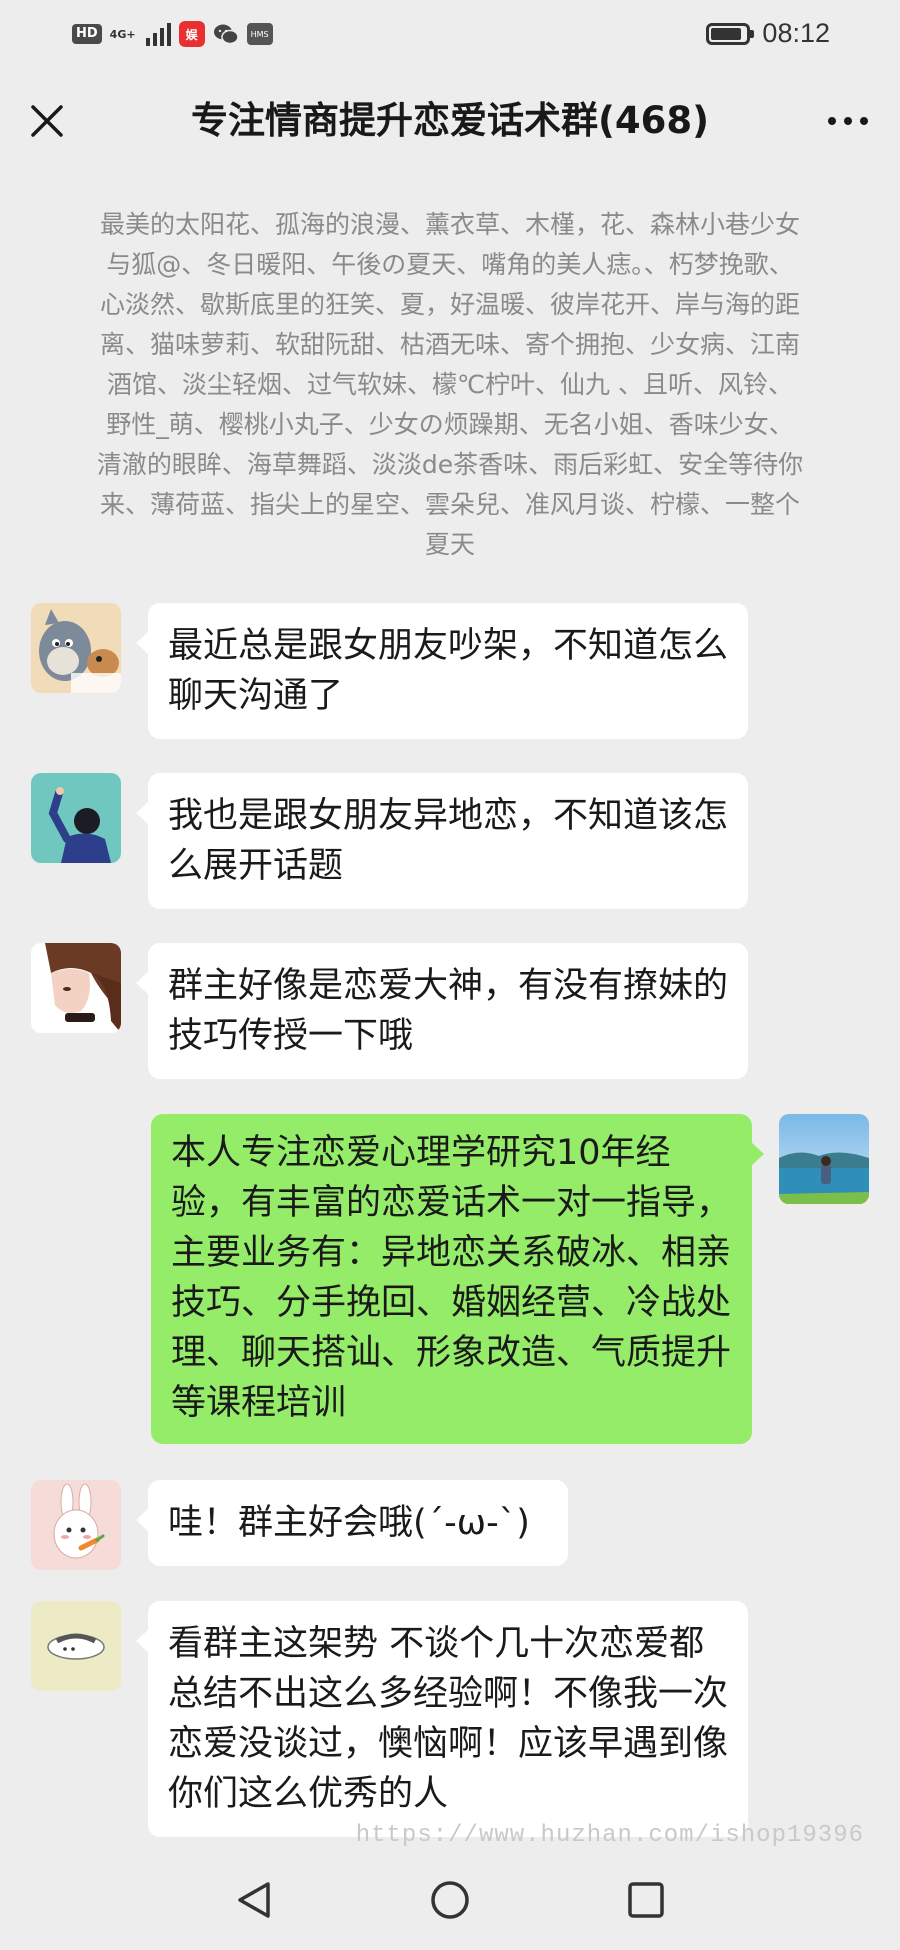 Image resolution: width=900 pixels, height=1950 pixels. I want to click on bunny-avatar, so click(76, 1525).